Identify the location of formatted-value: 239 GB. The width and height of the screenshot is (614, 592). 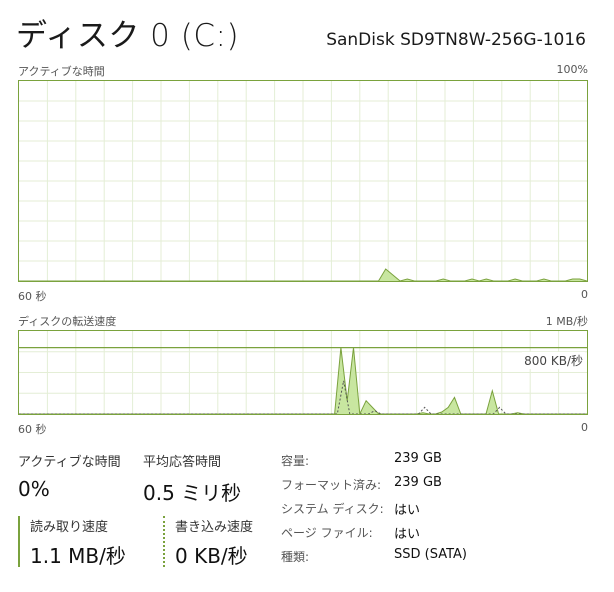
(418, 482).